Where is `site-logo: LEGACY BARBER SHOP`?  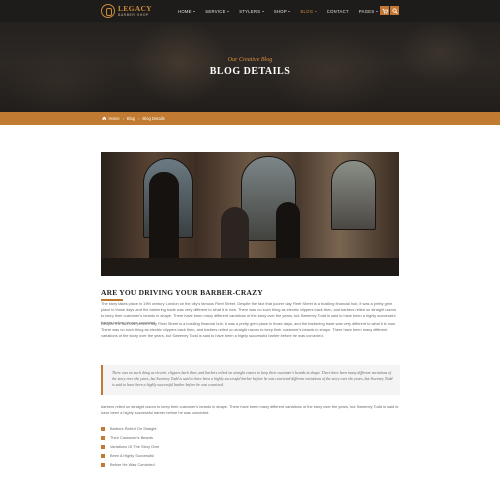 site-logo: LEGACY BARBER SHOP is located at coordinates (126, 11).